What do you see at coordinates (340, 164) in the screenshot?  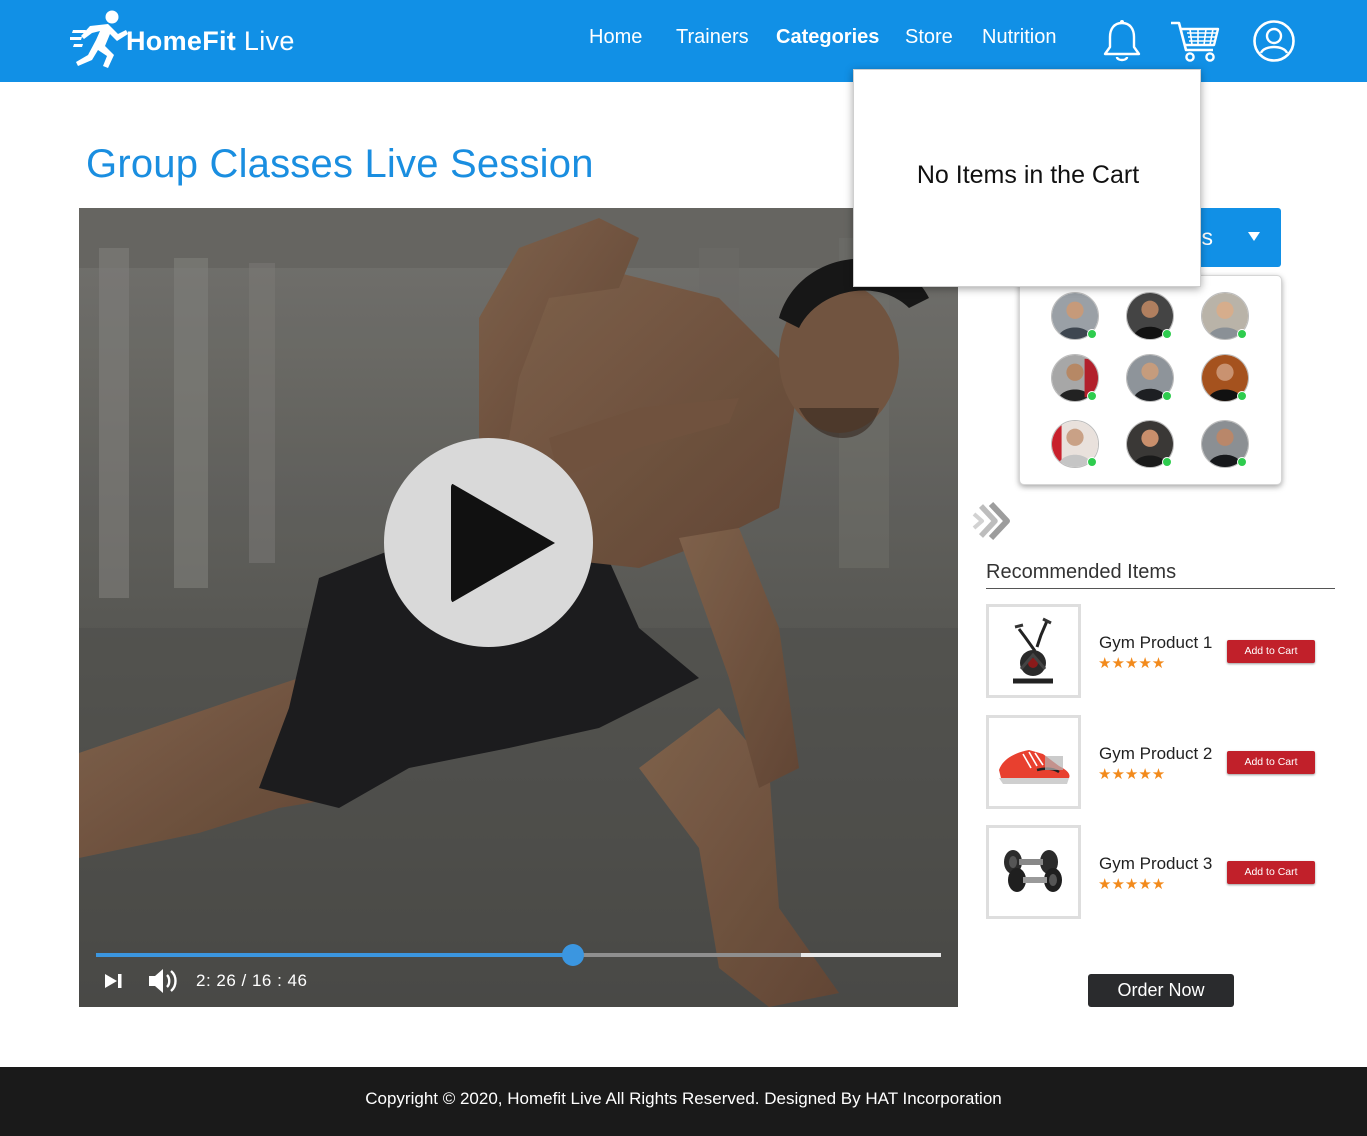 I see `page-title: Group Classes Live Session` at bounding box center [340, 164].